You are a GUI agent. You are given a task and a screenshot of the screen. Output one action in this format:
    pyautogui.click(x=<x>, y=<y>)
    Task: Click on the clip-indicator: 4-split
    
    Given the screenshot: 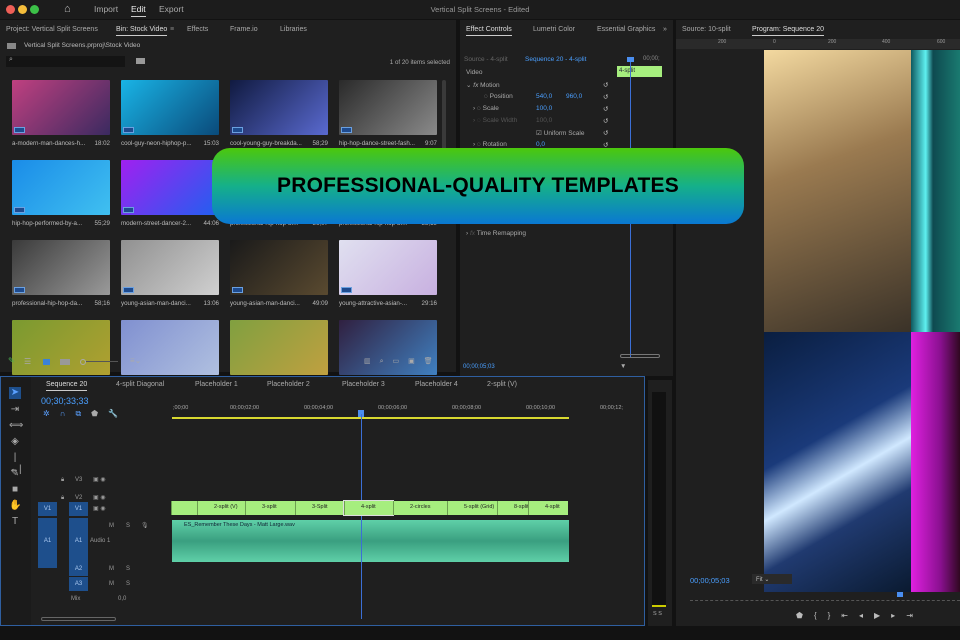 What is the action you would take?
    pyautogui.click(x=639, y=71)
    